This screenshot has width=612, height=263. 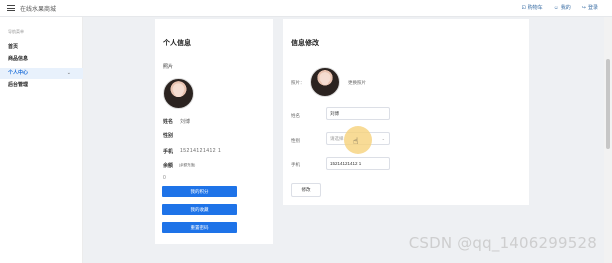 What do you see at coordinates (187, 165) in the screenshot?
I see `recharge-link: (余额充值)` at bounding box center [187, 165].